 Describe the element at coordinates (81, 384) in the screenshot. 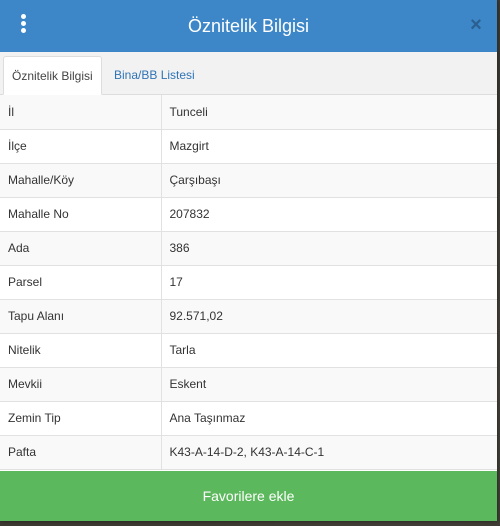

I see `attribute-key: Mevkii` at that location.